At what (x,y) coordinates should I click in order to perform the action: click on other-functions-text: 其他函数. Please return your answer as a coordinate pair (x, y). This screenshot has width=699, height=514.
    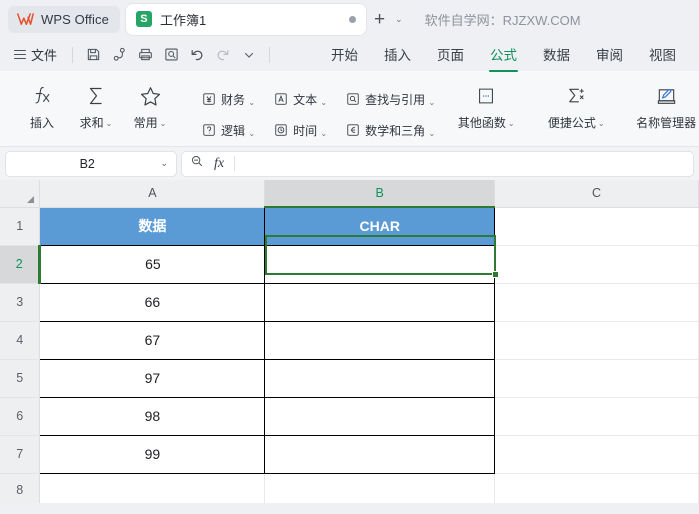
    Looking at the image, I should click on (481, 123).